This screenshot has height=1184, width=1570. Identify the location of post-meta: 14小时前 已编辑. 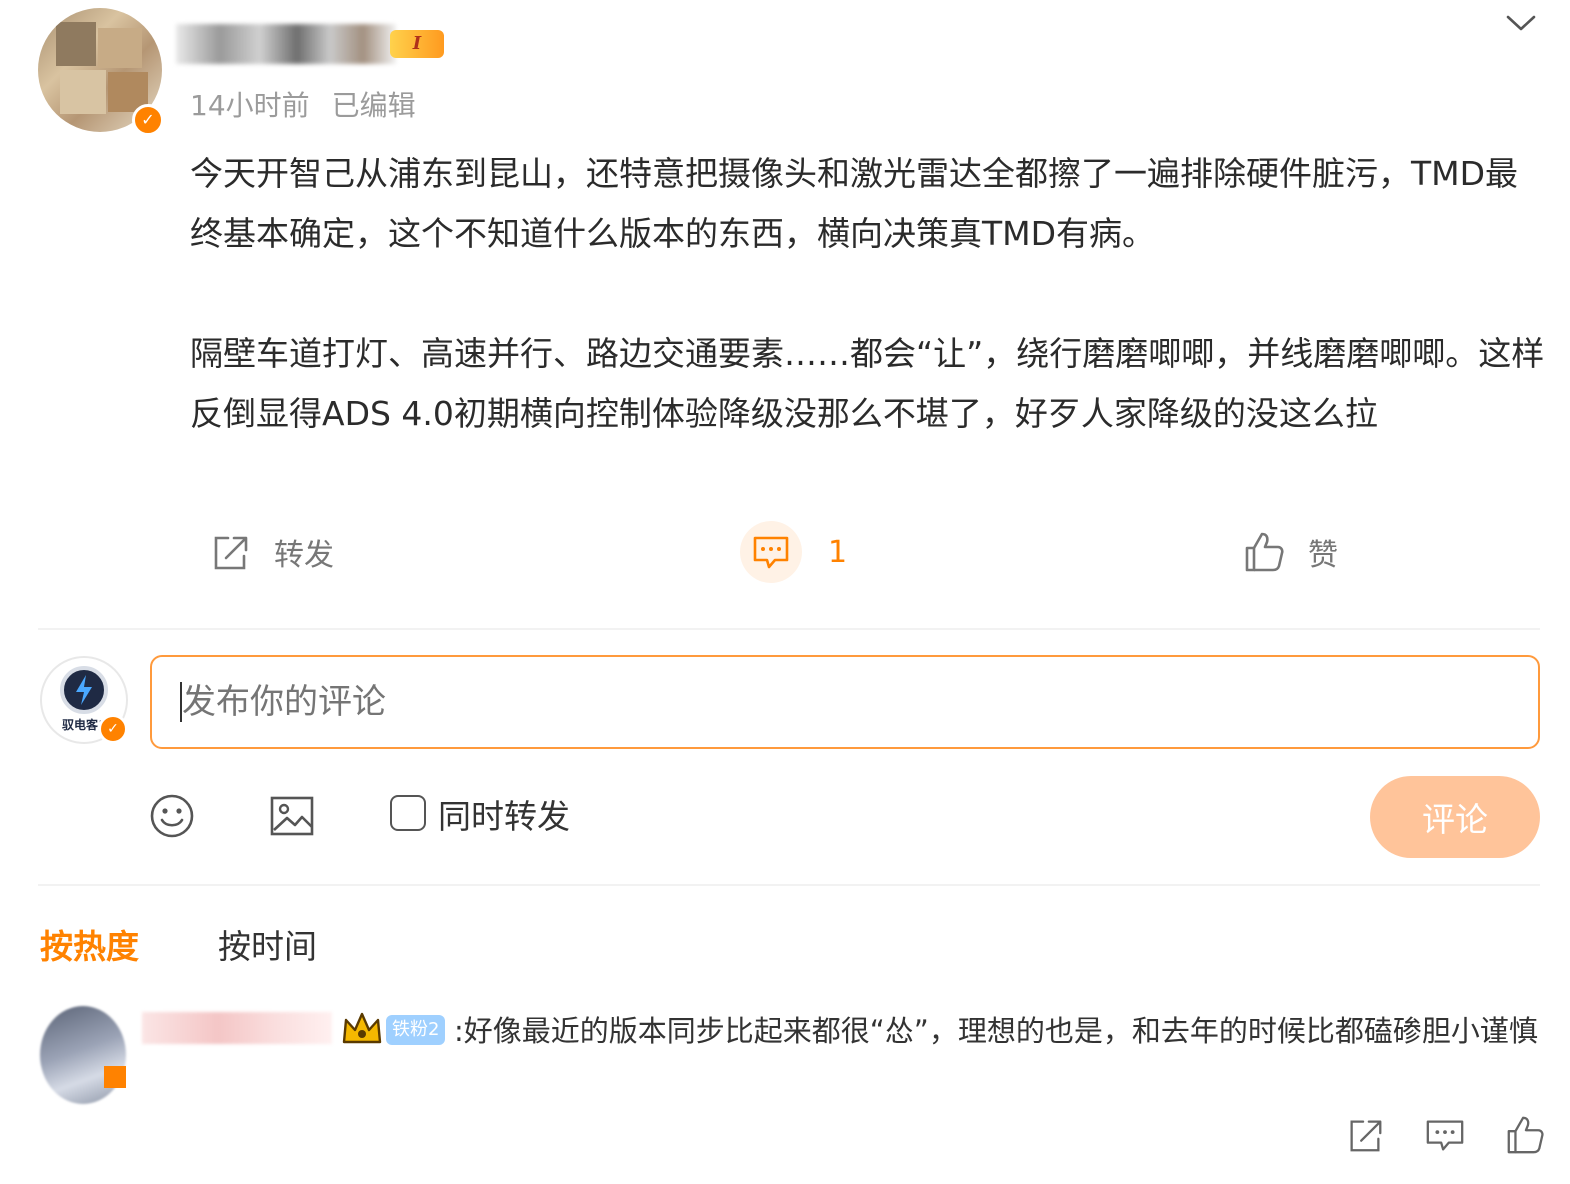
(303, 104).